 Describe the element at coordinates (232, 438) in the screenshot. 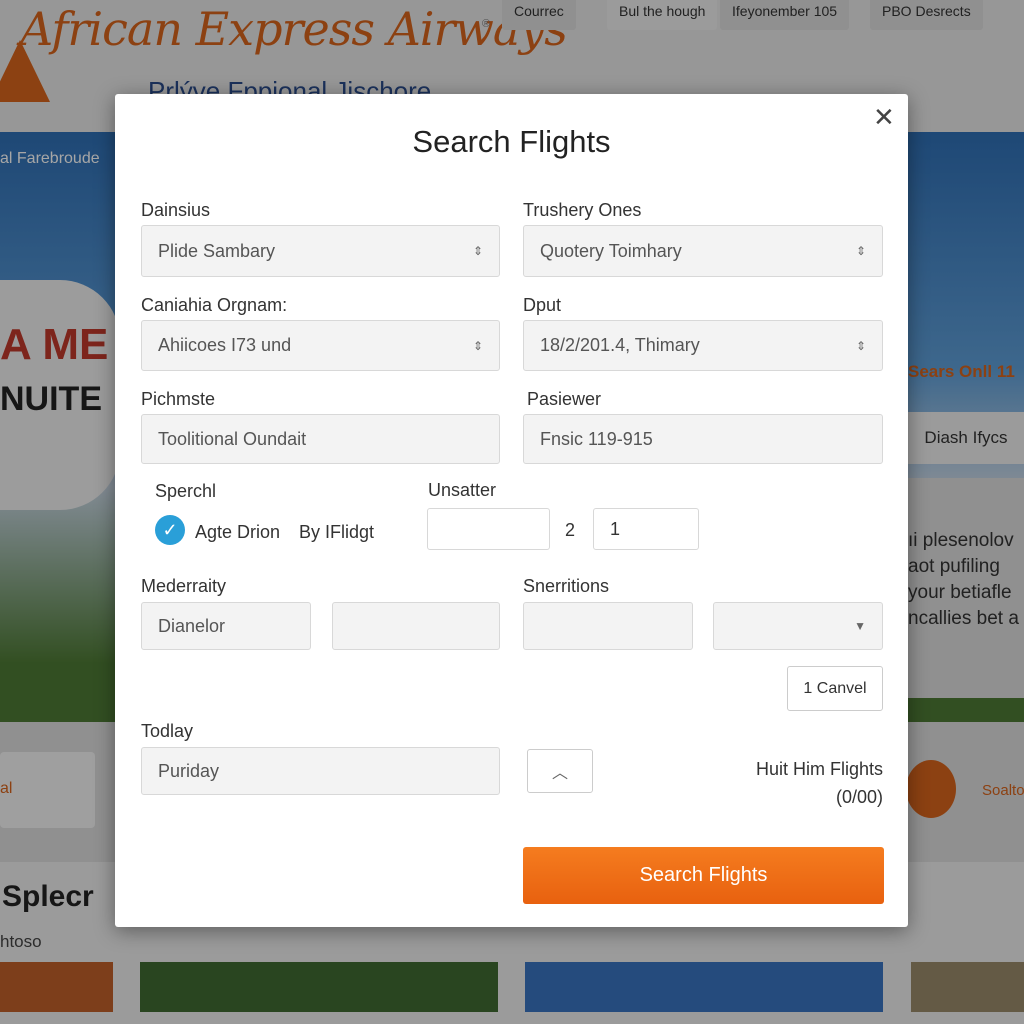

I see `field-value: Toolitional Oundait` at that location.